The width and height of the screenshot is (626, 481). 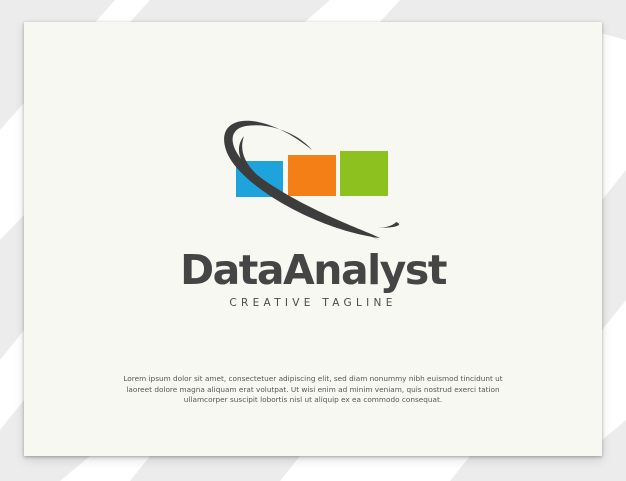 What do you see at coordinates (364, 173) in the screenshot?
I see `logo-bar-green` at bounding box center [364, 173].